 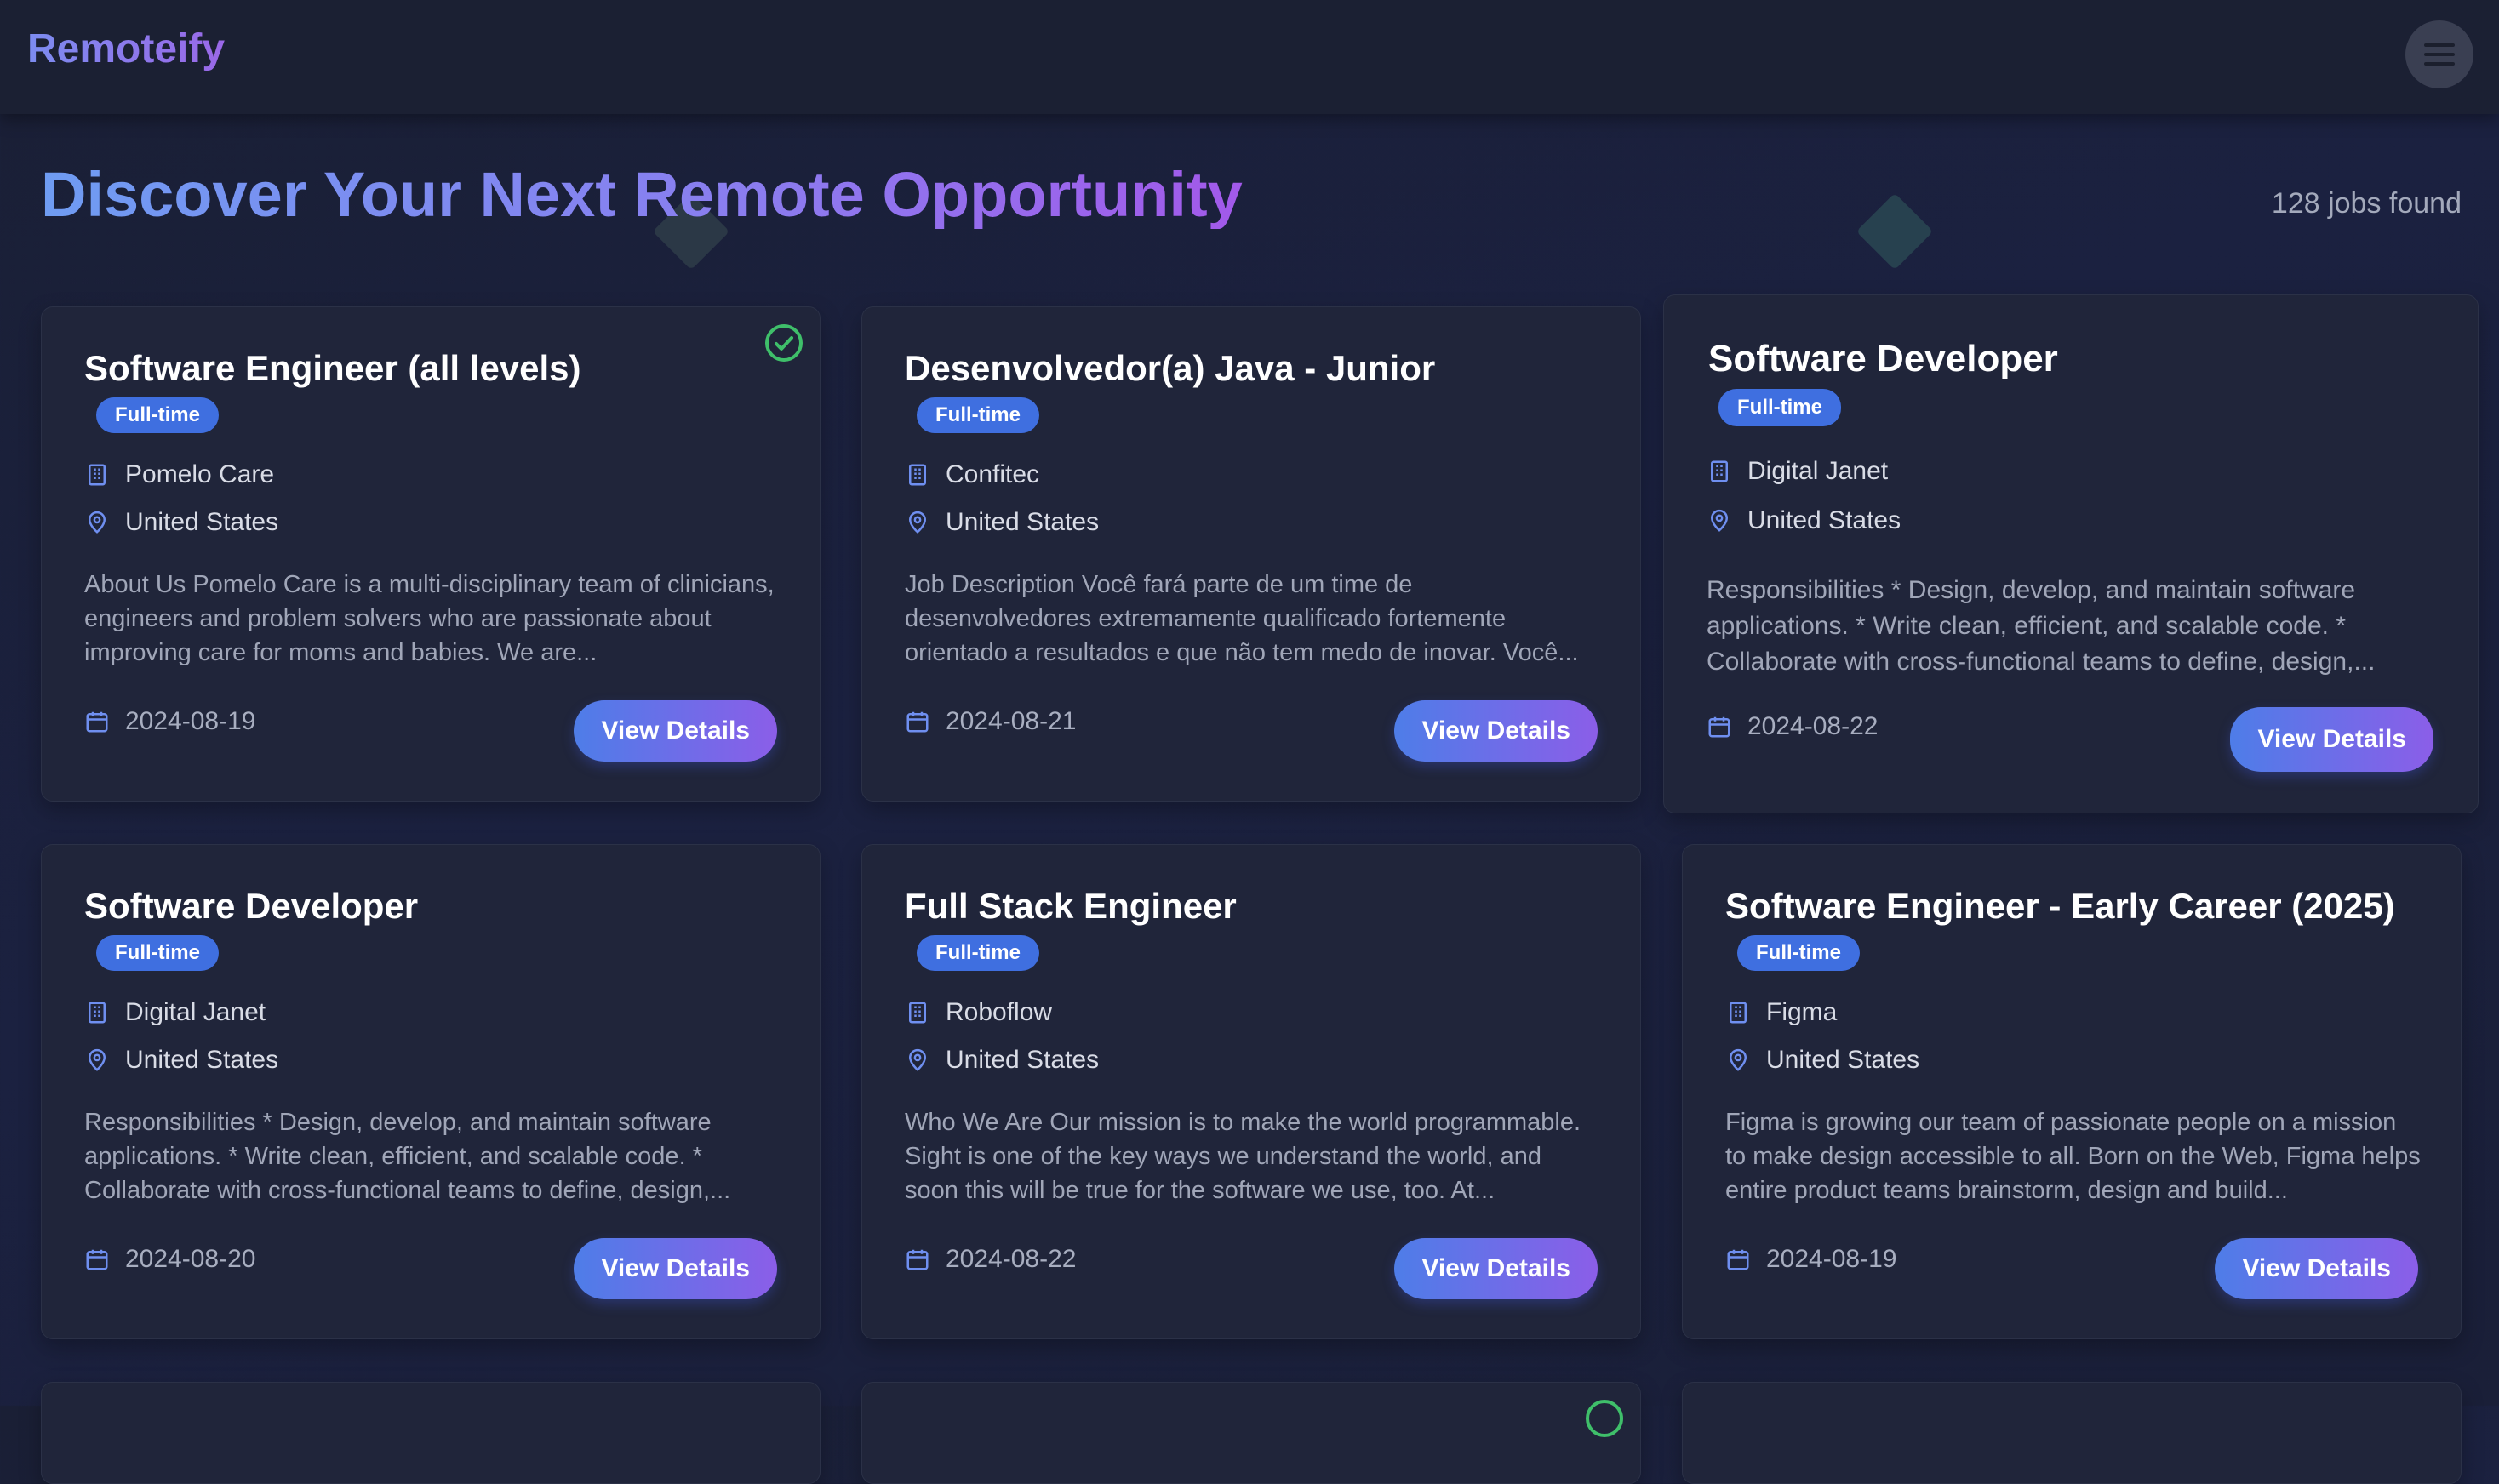 I want to click on company-row: Figma, so click(x=1781, y=1012).